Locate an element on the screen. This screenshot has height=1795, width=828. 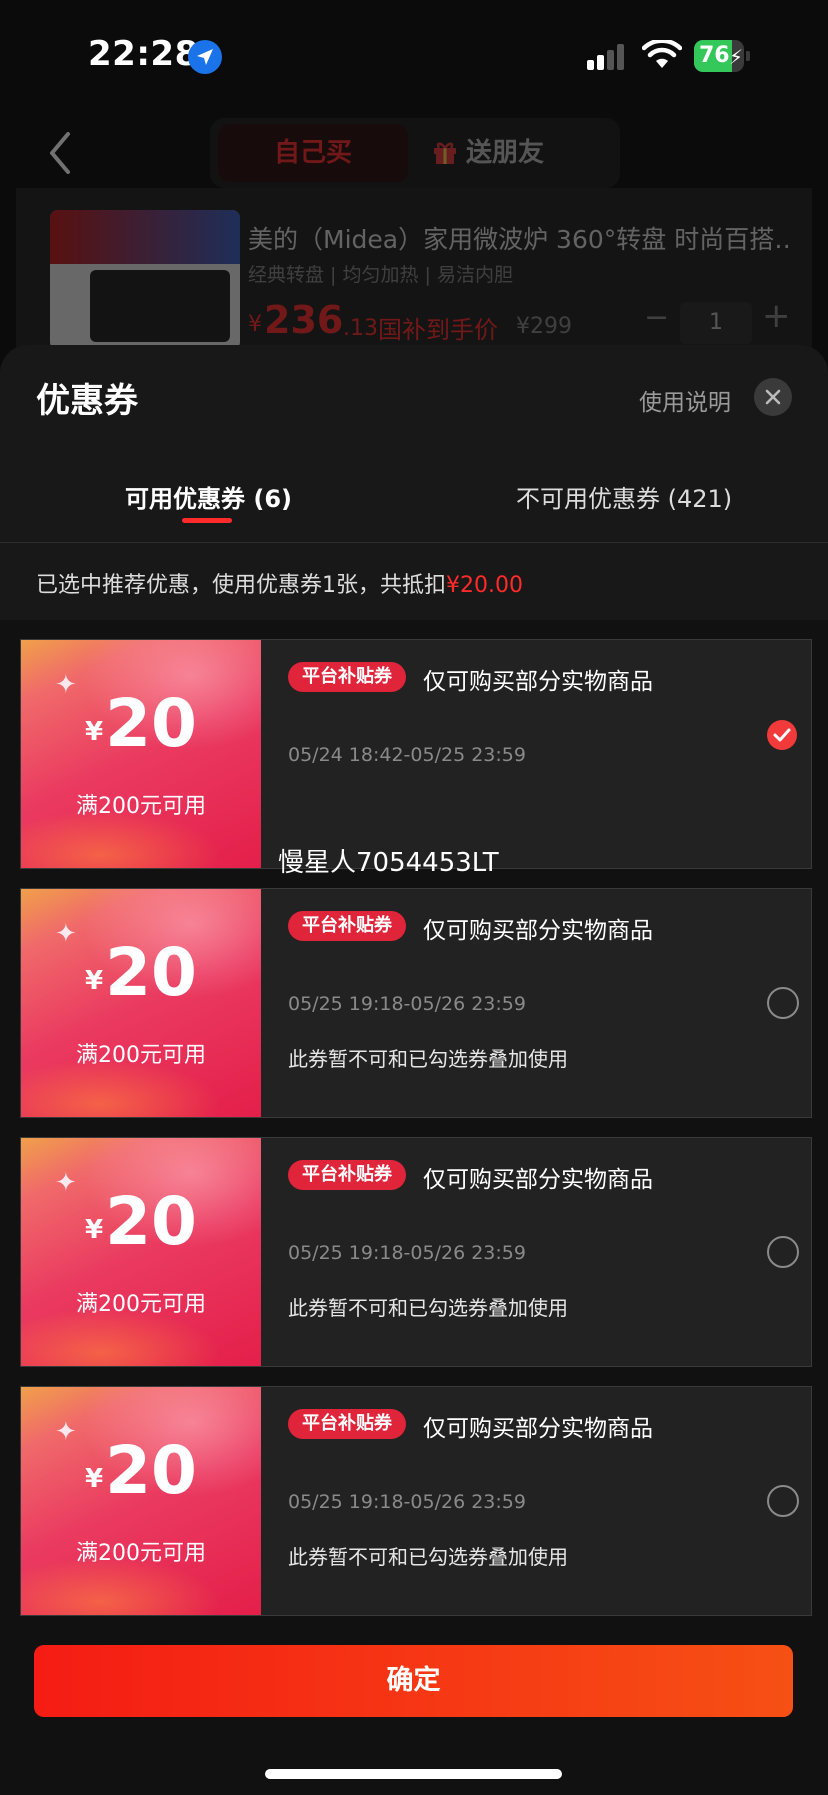
price-note: 国补到手价 is located at coordinates (438, 330).